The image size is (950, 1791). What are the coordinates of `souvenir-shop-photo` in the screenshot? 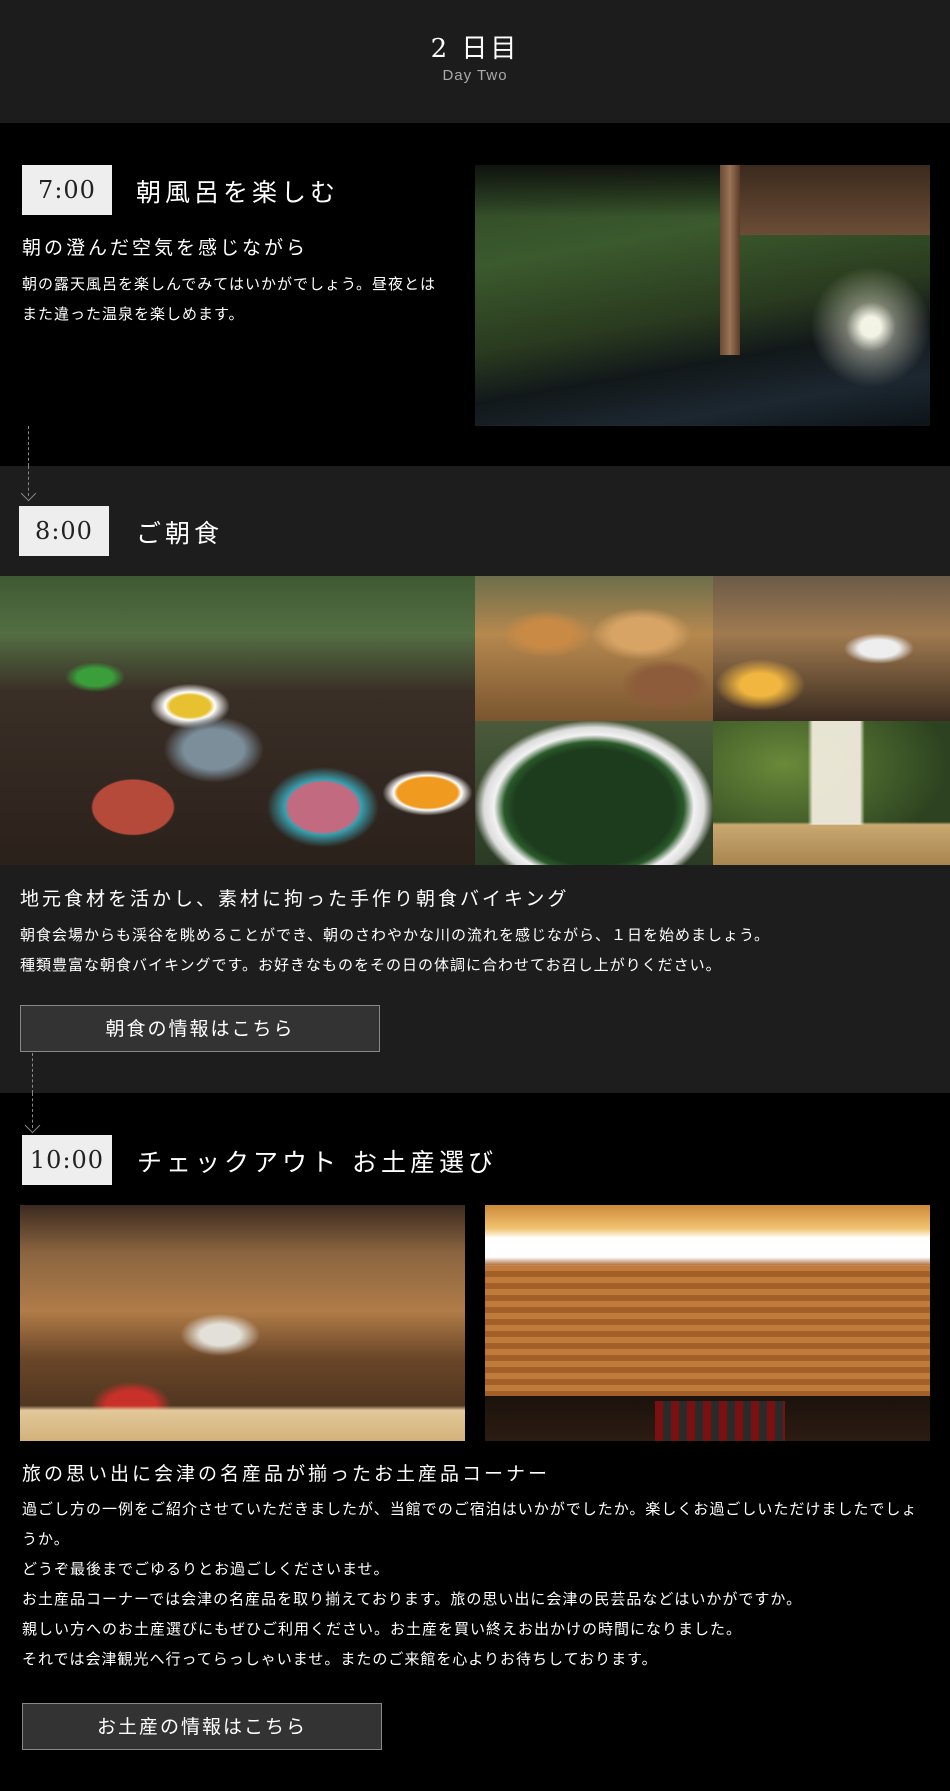 It's located at (242, 1323).